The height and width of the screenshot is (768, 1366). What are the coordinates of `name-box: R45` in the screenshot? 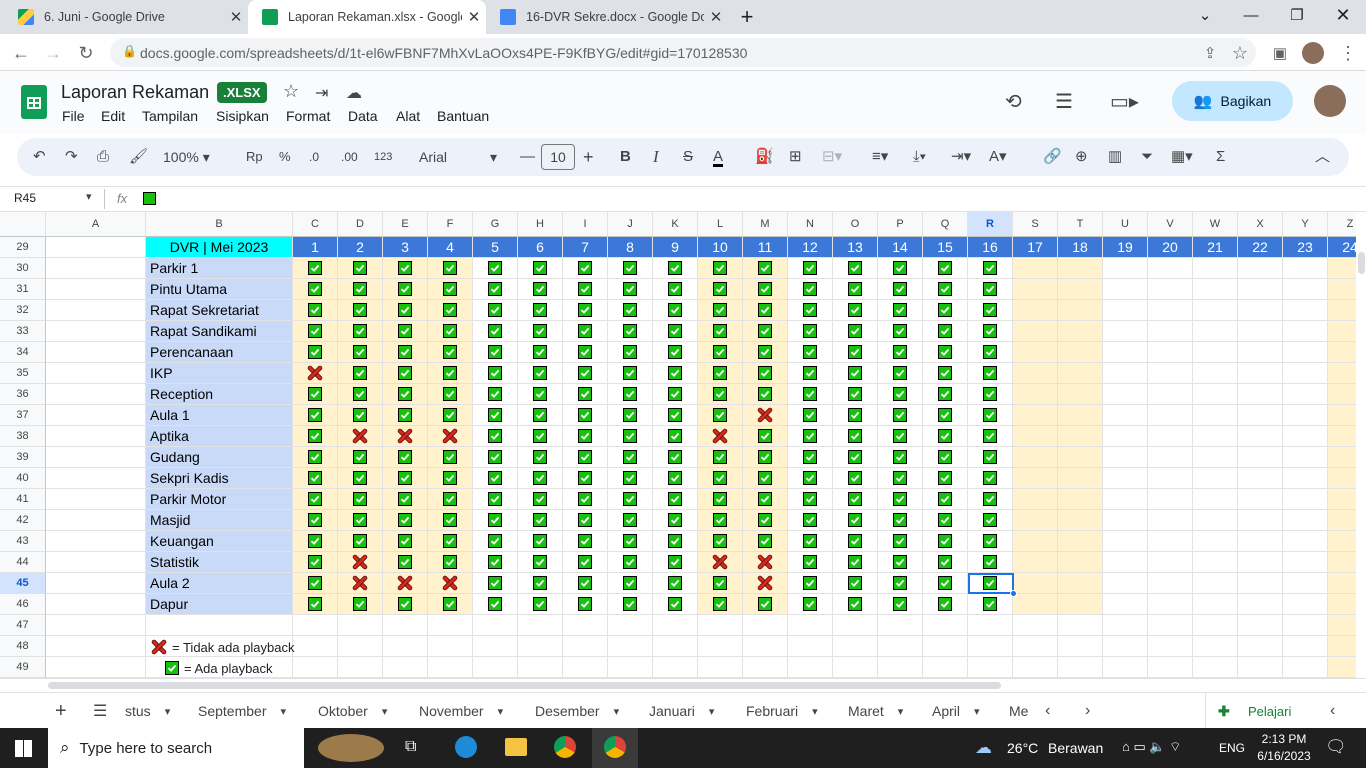 It's located at (25, 198).